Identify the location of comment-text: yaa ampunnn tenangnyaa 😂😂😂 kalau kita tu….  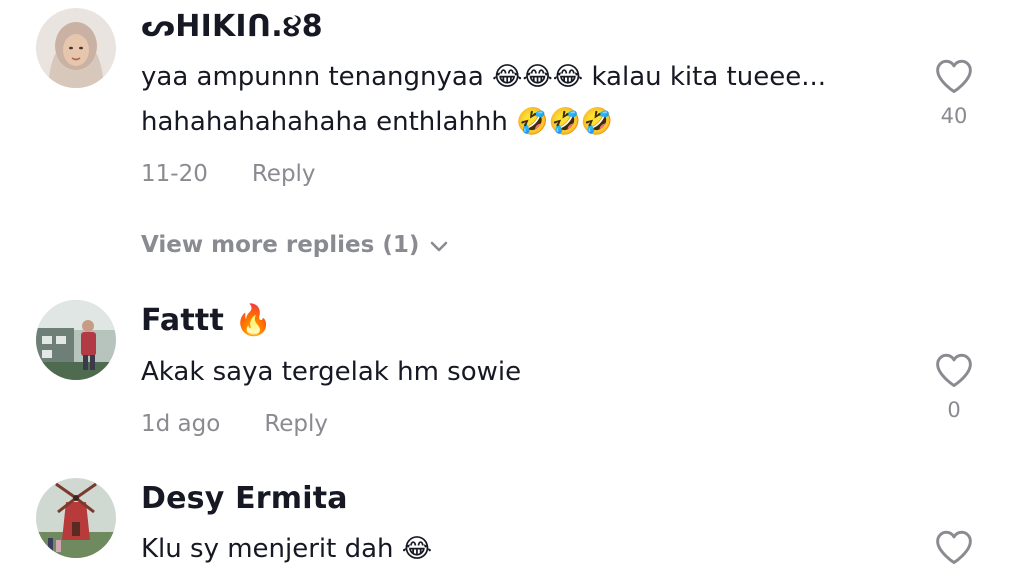
(484, 99).